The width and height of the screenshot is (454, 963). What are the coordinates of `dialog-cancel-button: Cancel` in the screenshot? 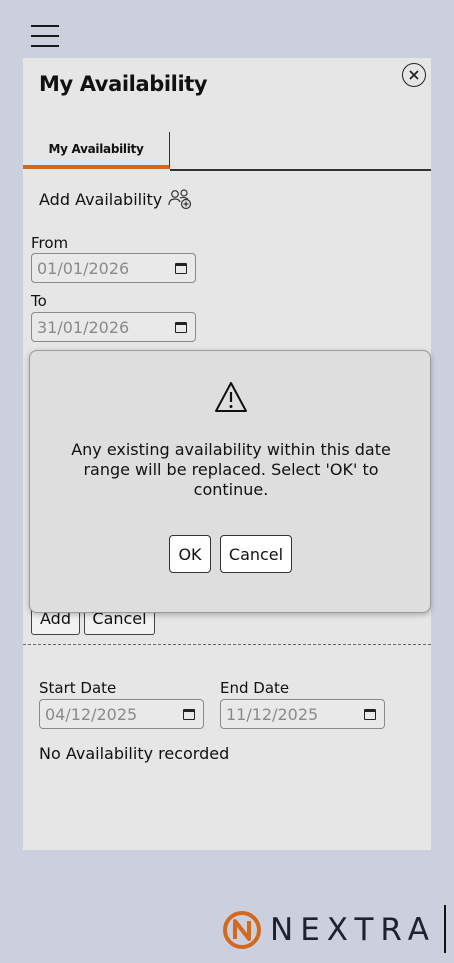 It's located at (256, 554).